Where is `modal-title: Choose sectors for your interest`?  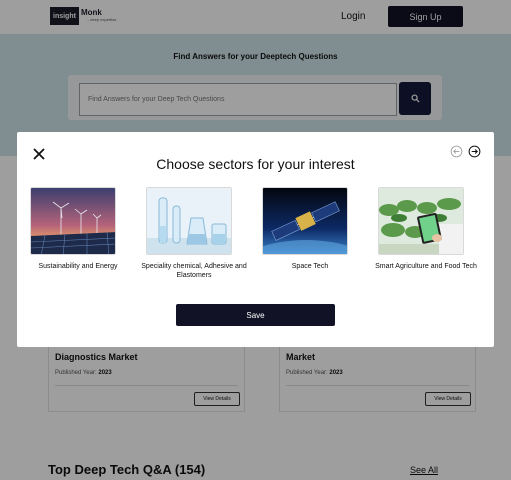 modal-title: Choose sectors for your interest is located at coordinates (255, 164).